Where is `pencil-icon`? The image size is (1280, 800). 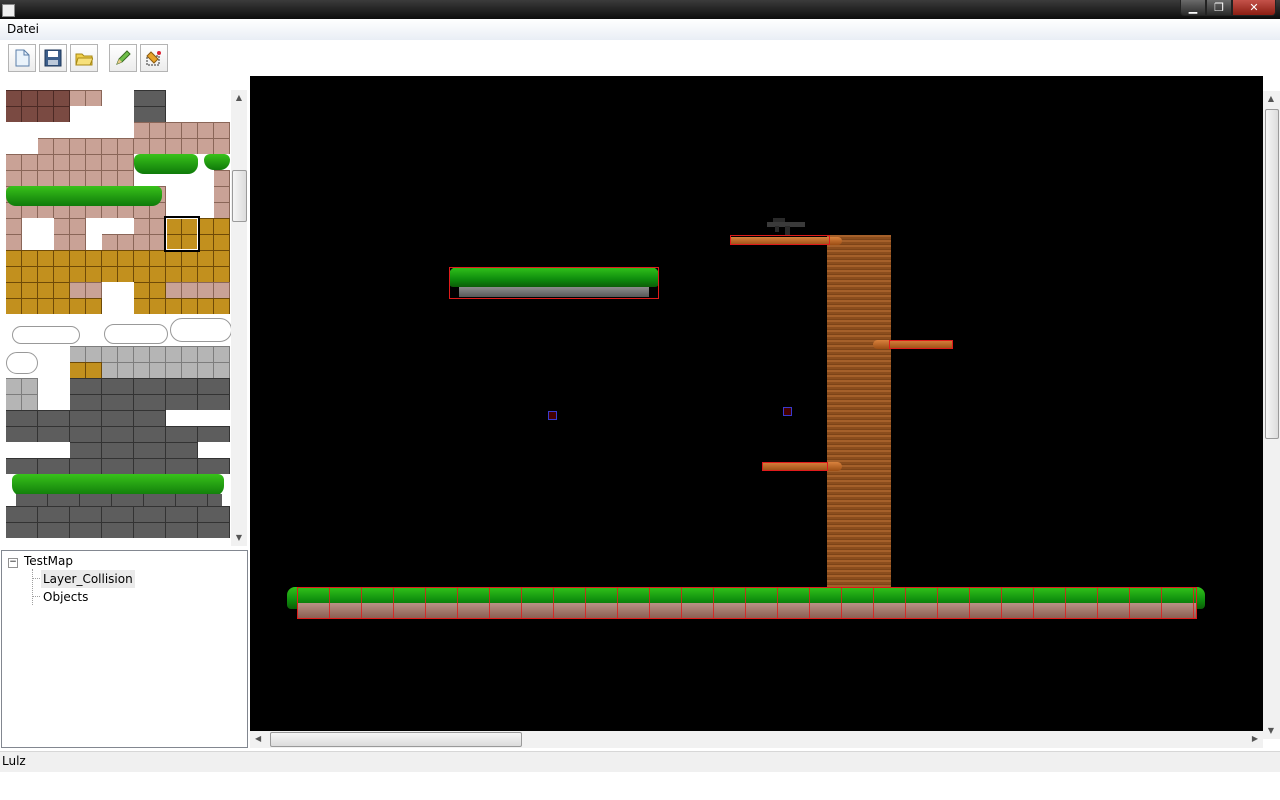 pencil-icon is located at coordinates (123, 57).